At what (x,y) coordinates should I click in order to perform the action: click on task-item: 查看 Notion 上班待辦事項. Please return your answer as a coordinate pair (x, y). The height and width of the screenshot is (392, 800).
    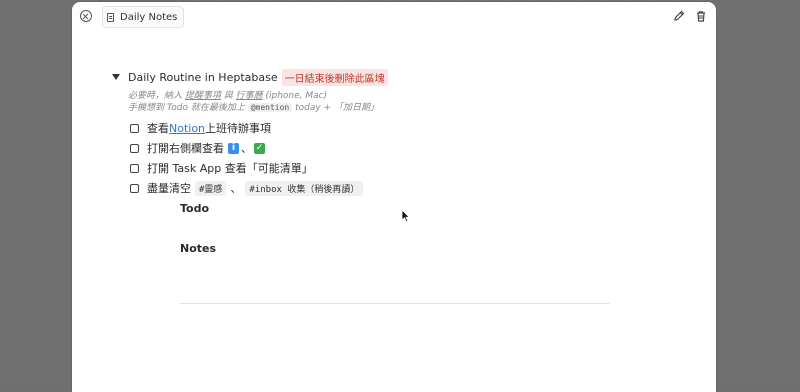
    Looking at the image, I should click on (334, 128).